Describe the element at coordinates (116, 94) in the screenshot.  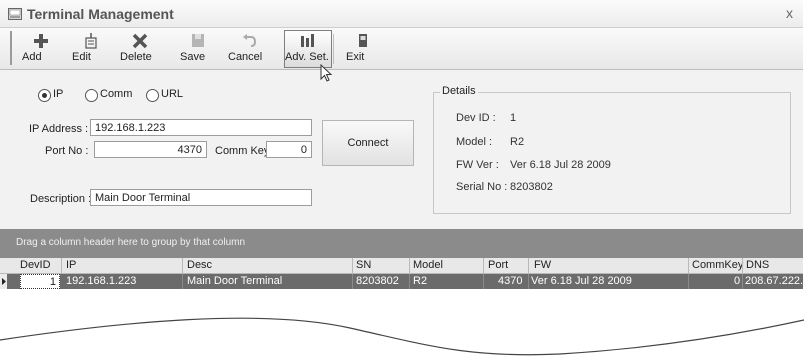
I see `radio-comm-label: Comm` at that location.